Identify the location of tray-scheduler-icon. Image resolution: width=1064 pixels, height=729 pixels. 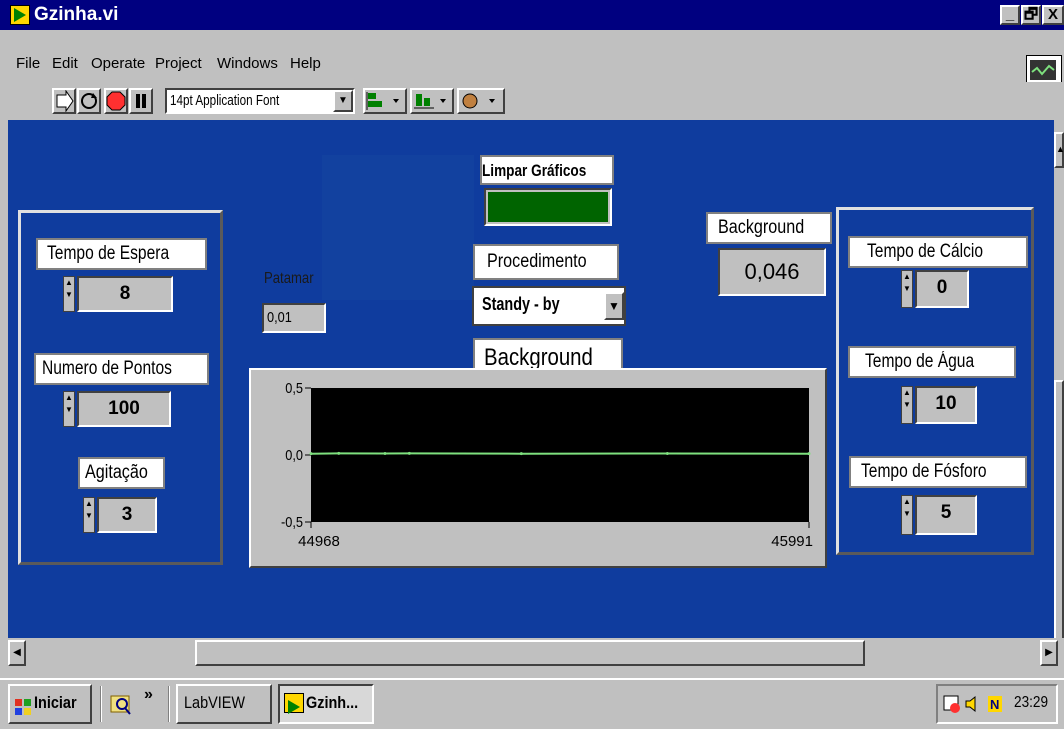
(952, 704).